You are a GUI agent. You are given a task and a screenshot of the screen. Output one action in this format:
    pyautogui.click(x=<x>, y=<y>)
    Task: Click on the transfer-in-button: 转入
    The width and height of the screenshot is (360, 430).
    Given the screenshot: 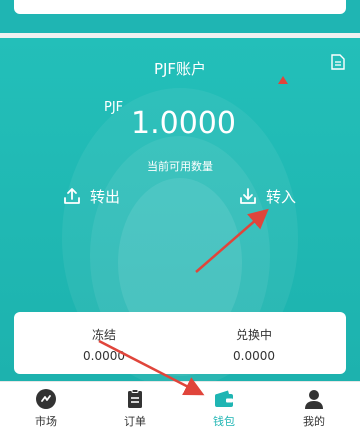 What is the action you would take?
    pyautogui.click(x=267, y=196)
    